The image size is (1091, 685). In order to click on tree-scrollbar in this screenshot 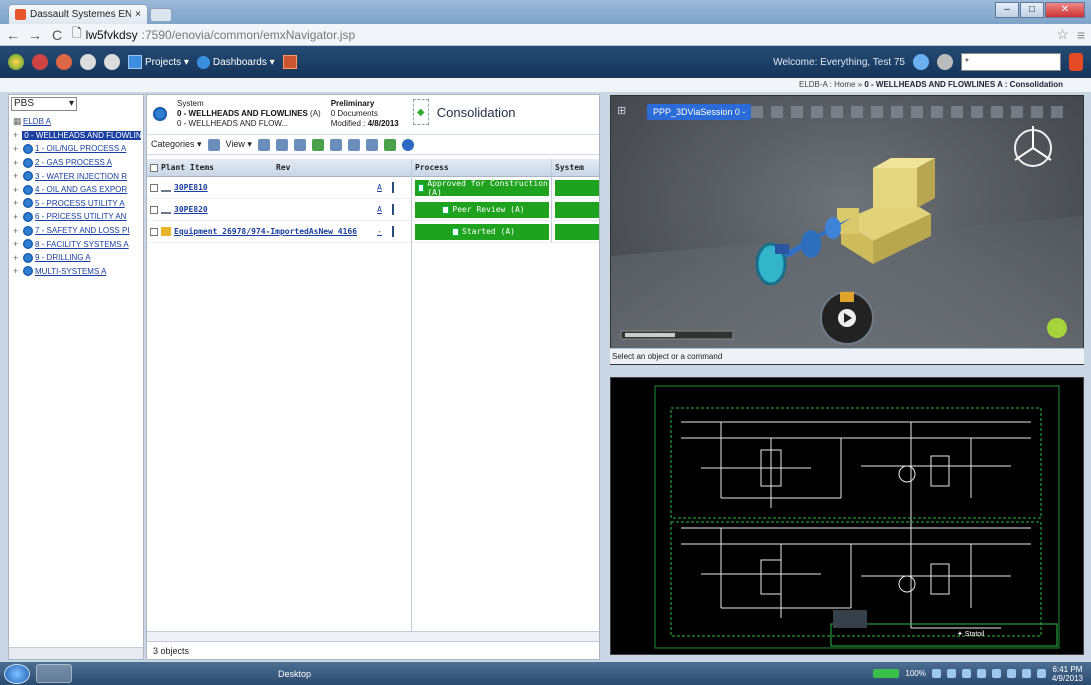, I will do `click(76, 653)`.